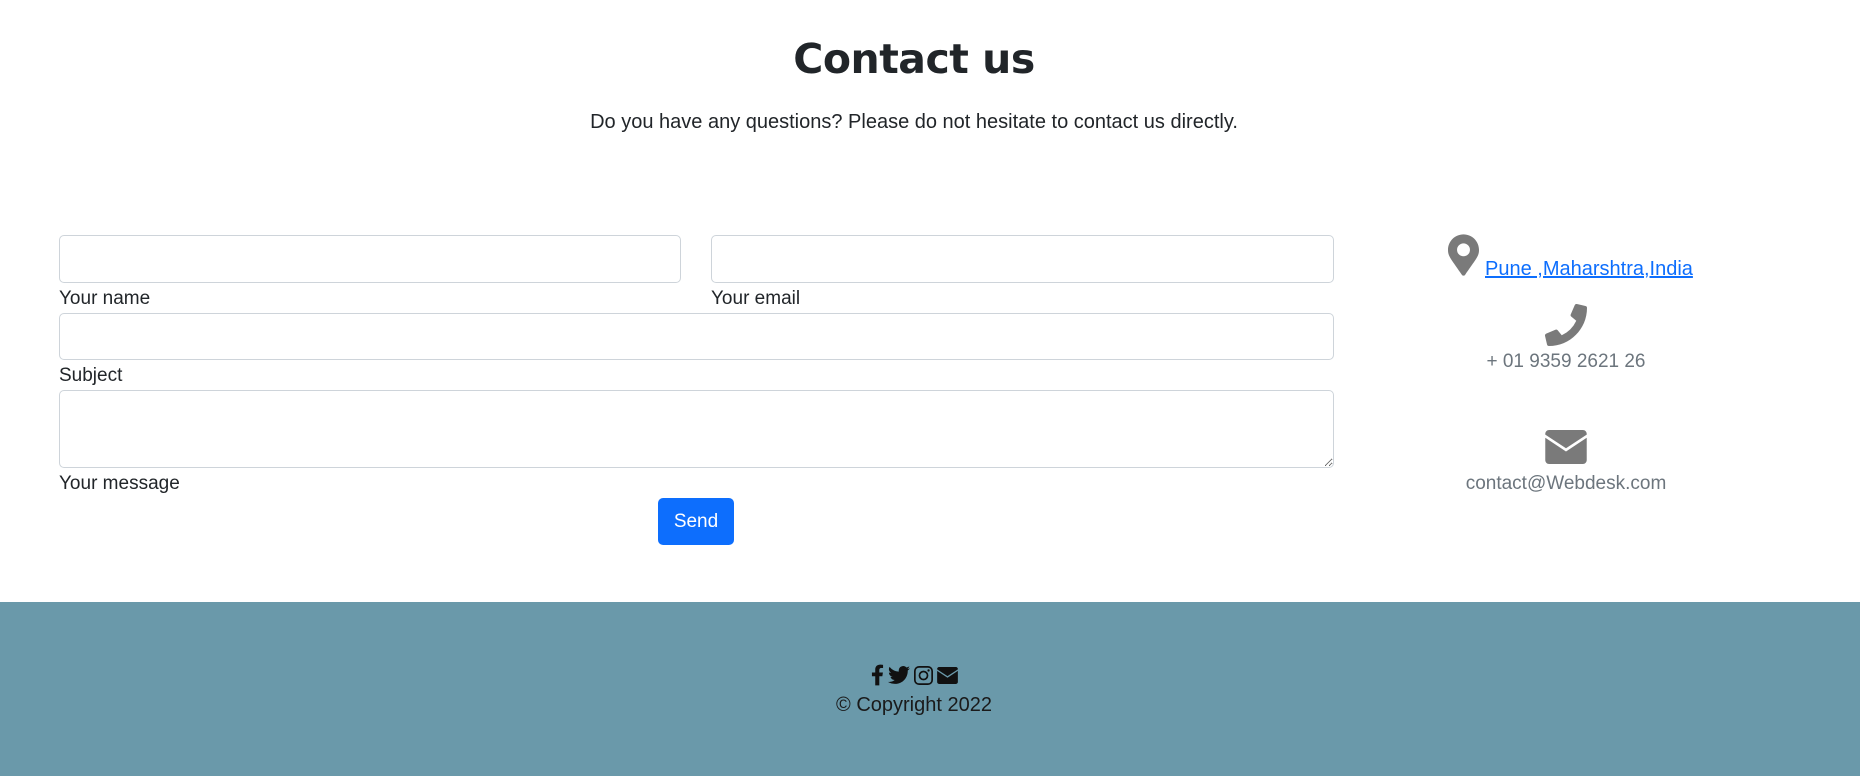  Describe the element at coordinates (1566, 483) in the screenshot. I see `contact-email: contact@Webdesk.com` at that location.